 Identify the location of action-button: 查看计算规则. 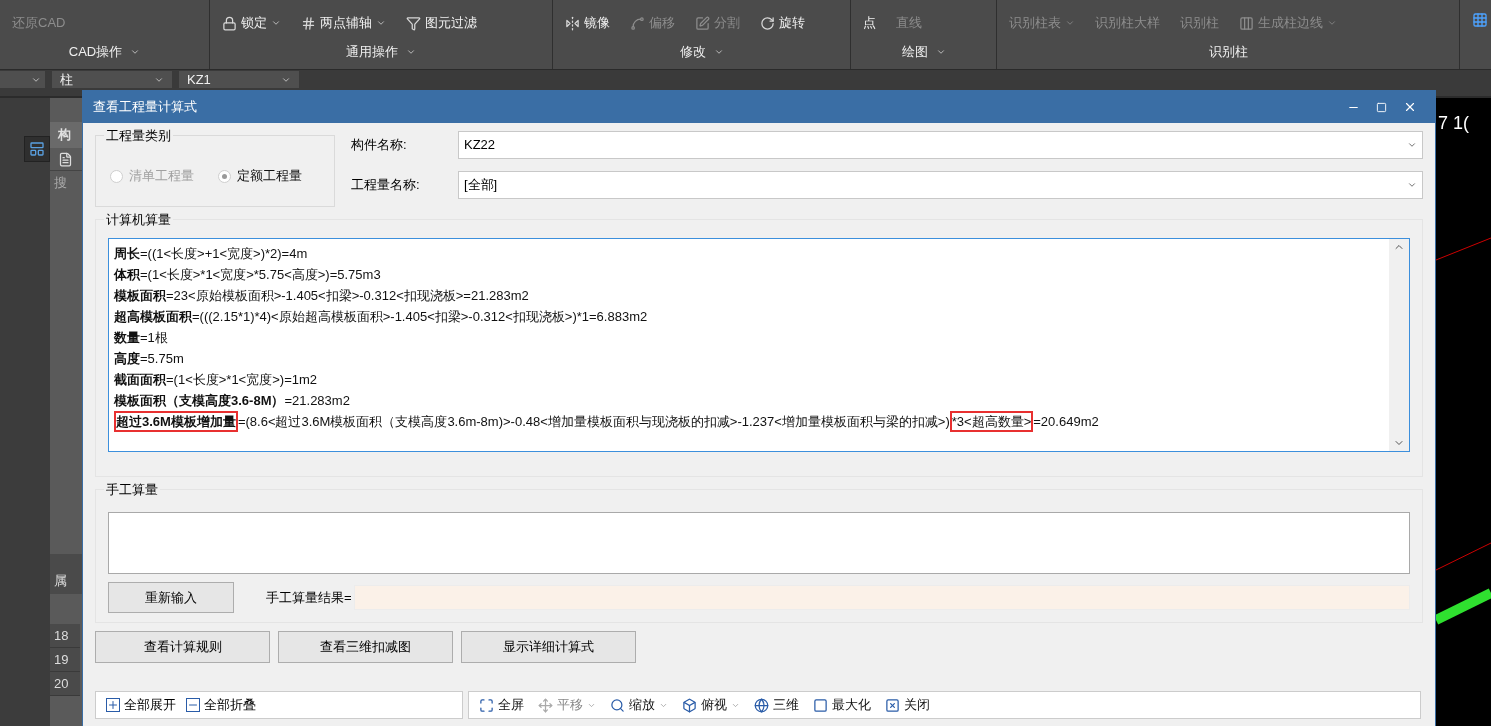
(182, 647).